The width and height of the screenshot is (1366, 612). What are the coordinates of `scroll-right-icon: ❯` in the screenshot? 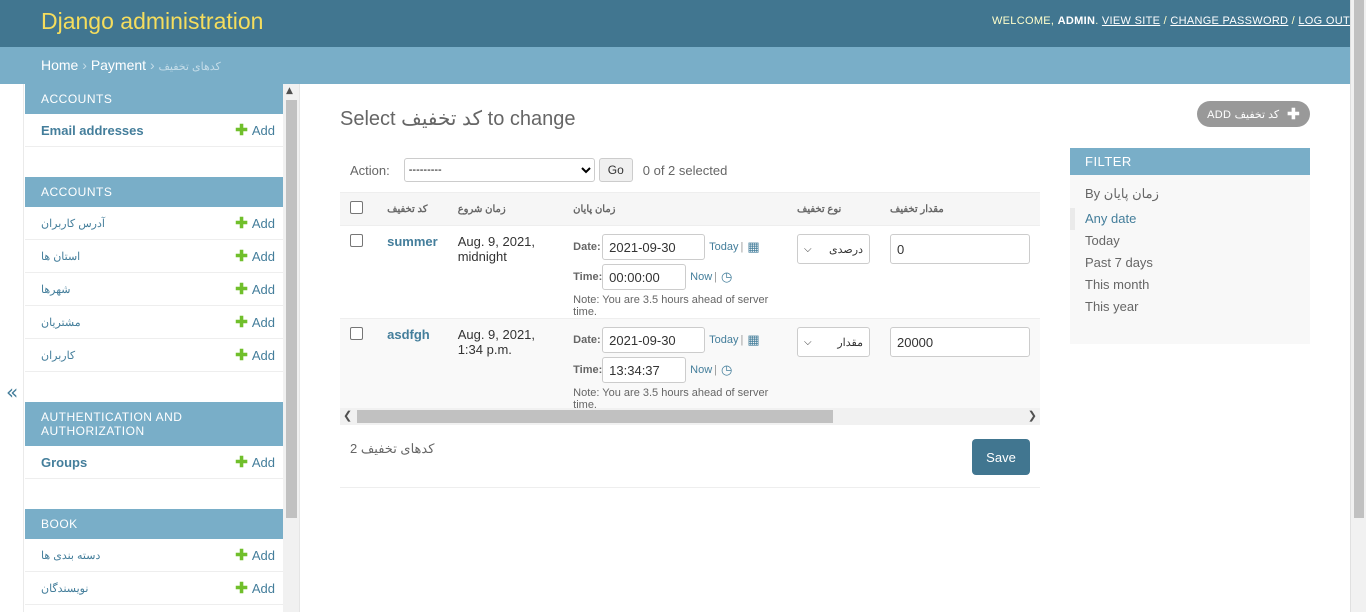 It's located at (1032, 415).